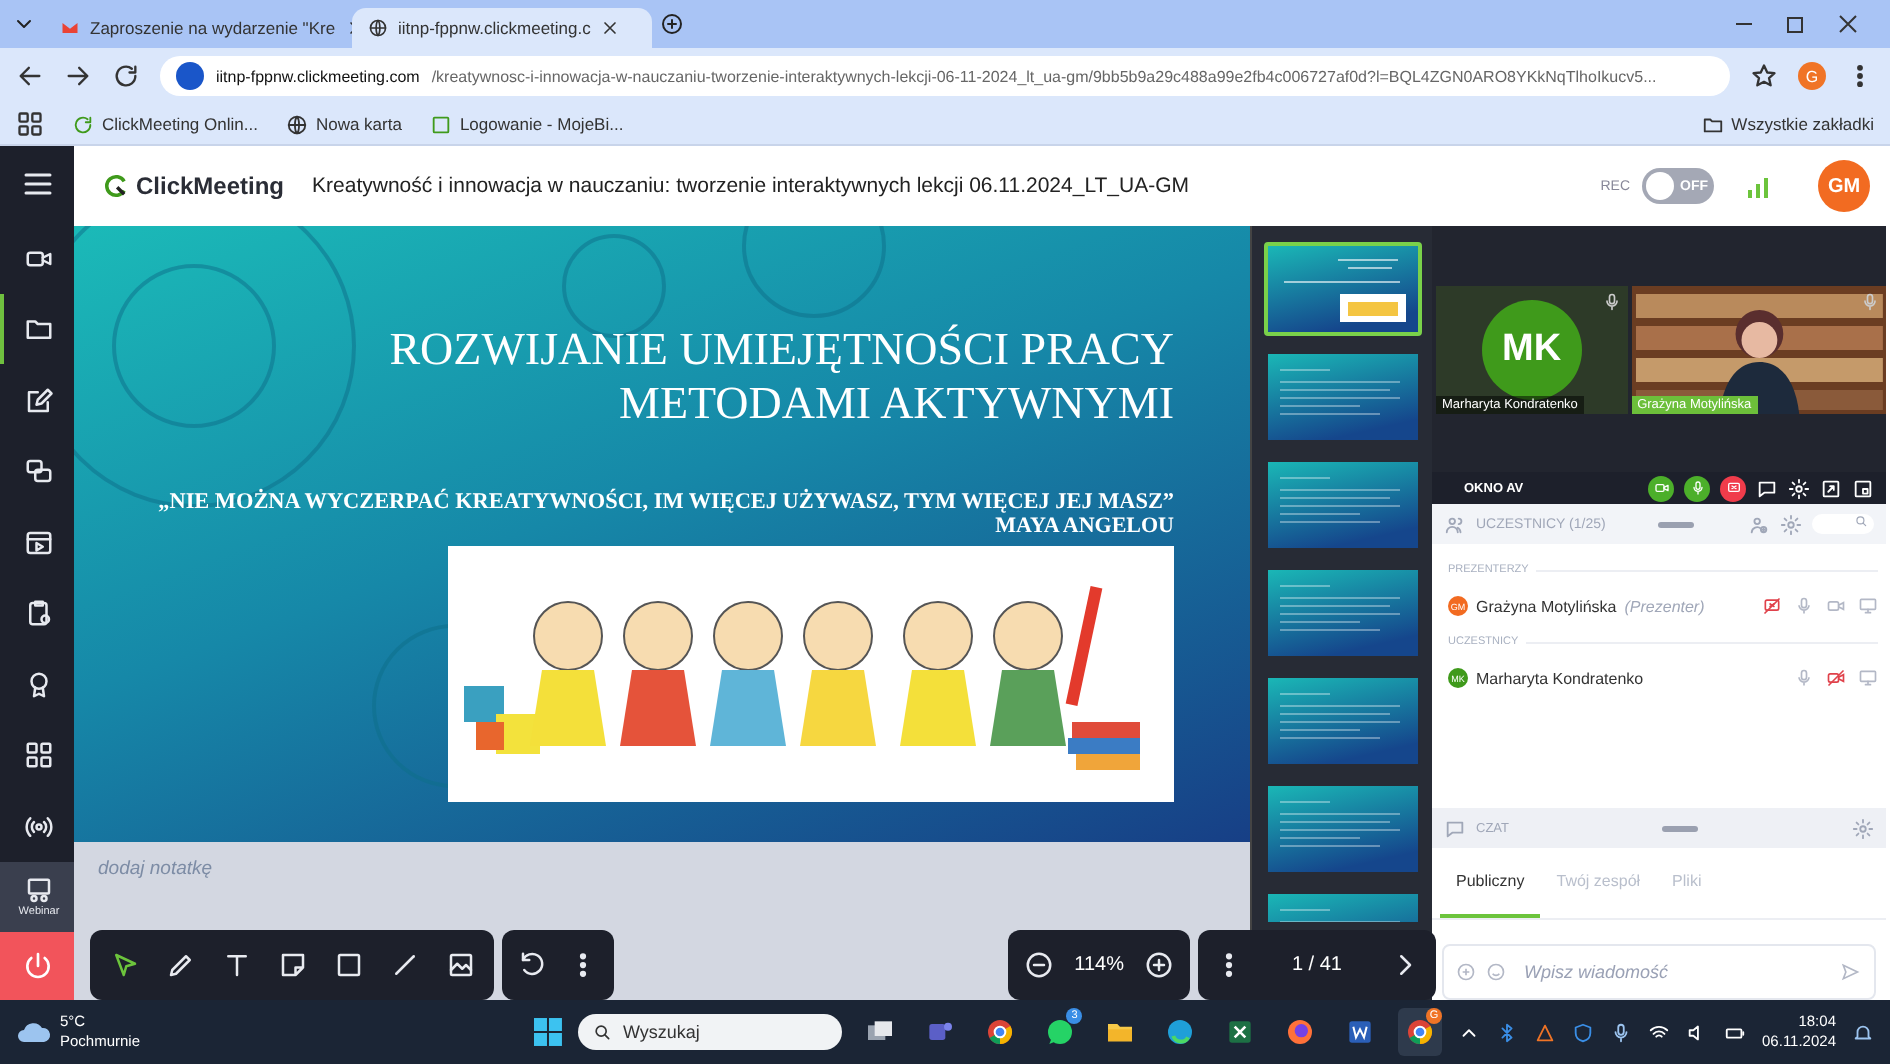 This screenshot has width=1890, height=1064. What do you see at coordinates (1360, 1032) in the screenshot?
I see `document-icon` at bounding box center [1360, 1032].